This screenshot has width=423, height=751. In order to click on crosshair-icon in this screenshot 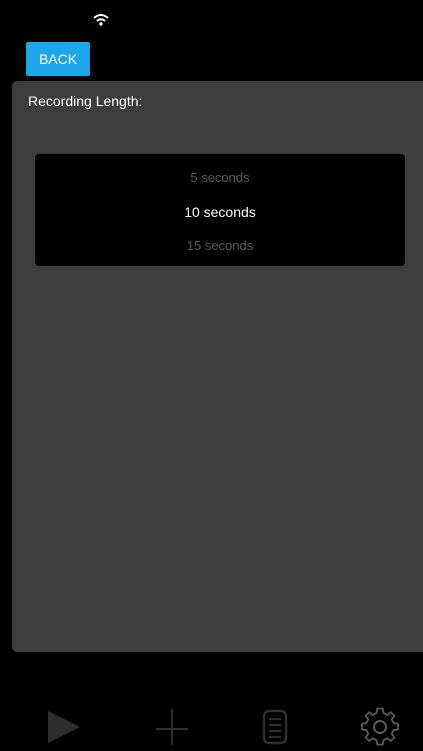, I will do `click(172, 727)`.